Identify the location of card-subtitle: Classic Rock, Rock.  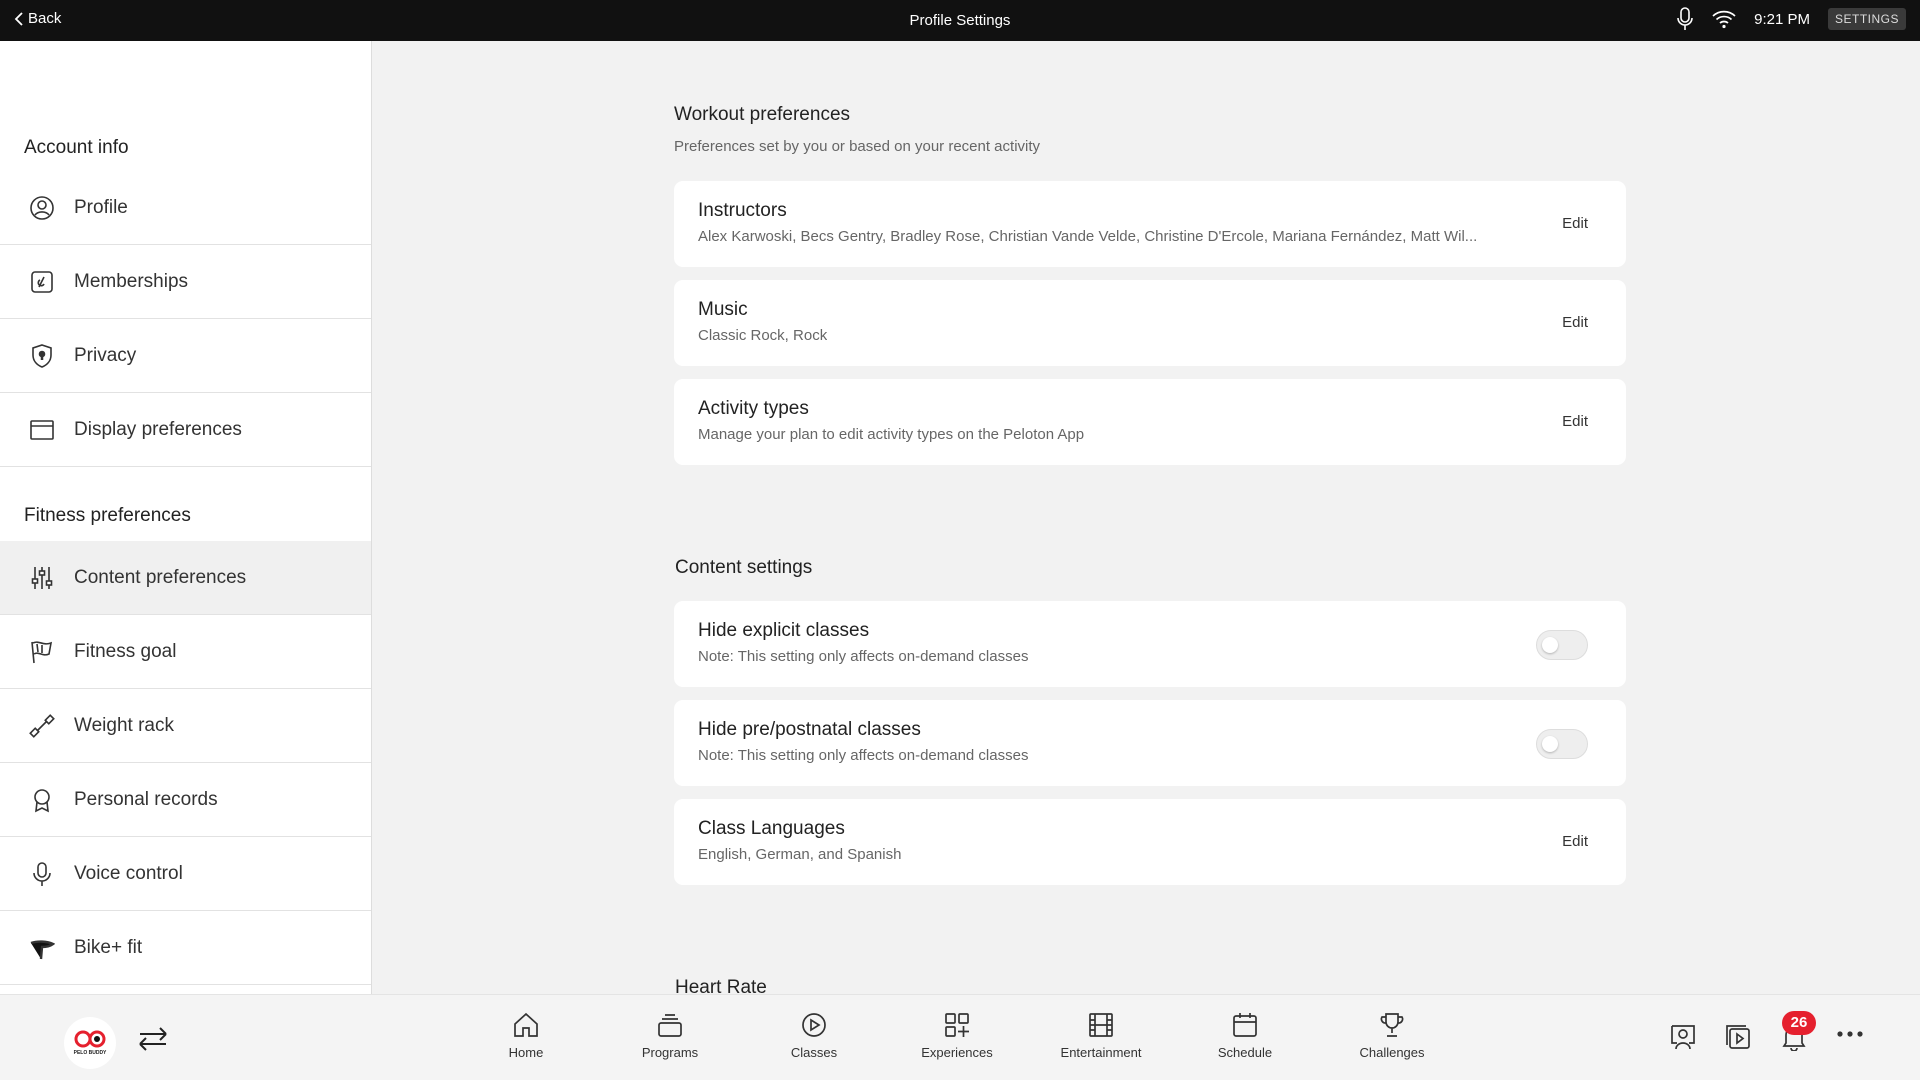
(763, 335).